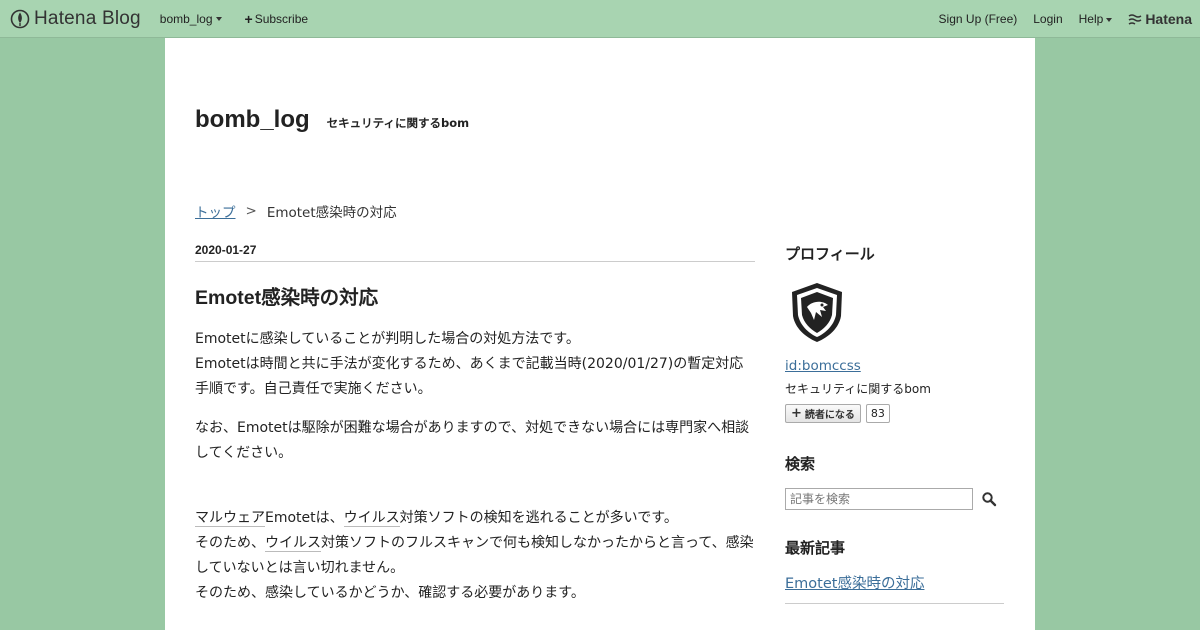 This screenshot has width=1200, height=630. Describe the element at coordinates (230, 543) in the screenshot. I see `entry-text: そのため、` at that location.